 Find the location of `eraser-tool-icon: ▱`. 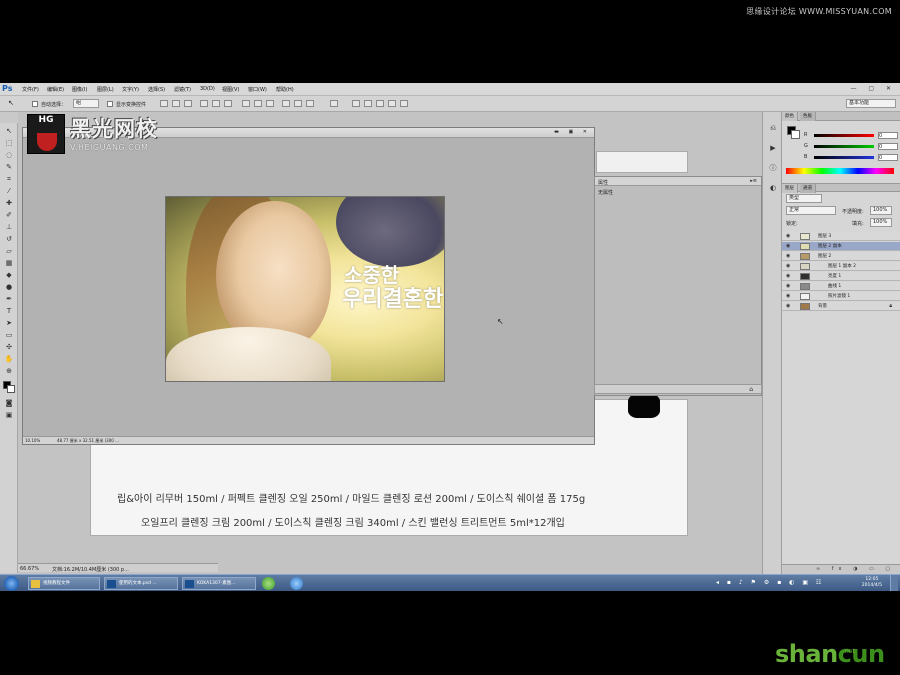

eraser-tool-icon: ▱ is located at coordinates (9, 251).